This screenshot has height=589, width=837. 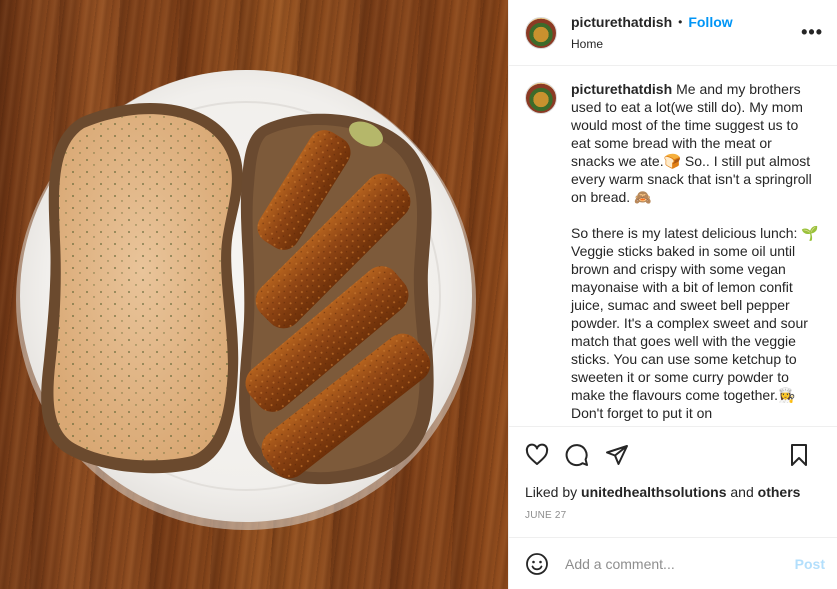 What do you see at coordinates (779, 492) in the screenshot?
I see `liked-by-others-link: others` at bounding box center [779, 492].